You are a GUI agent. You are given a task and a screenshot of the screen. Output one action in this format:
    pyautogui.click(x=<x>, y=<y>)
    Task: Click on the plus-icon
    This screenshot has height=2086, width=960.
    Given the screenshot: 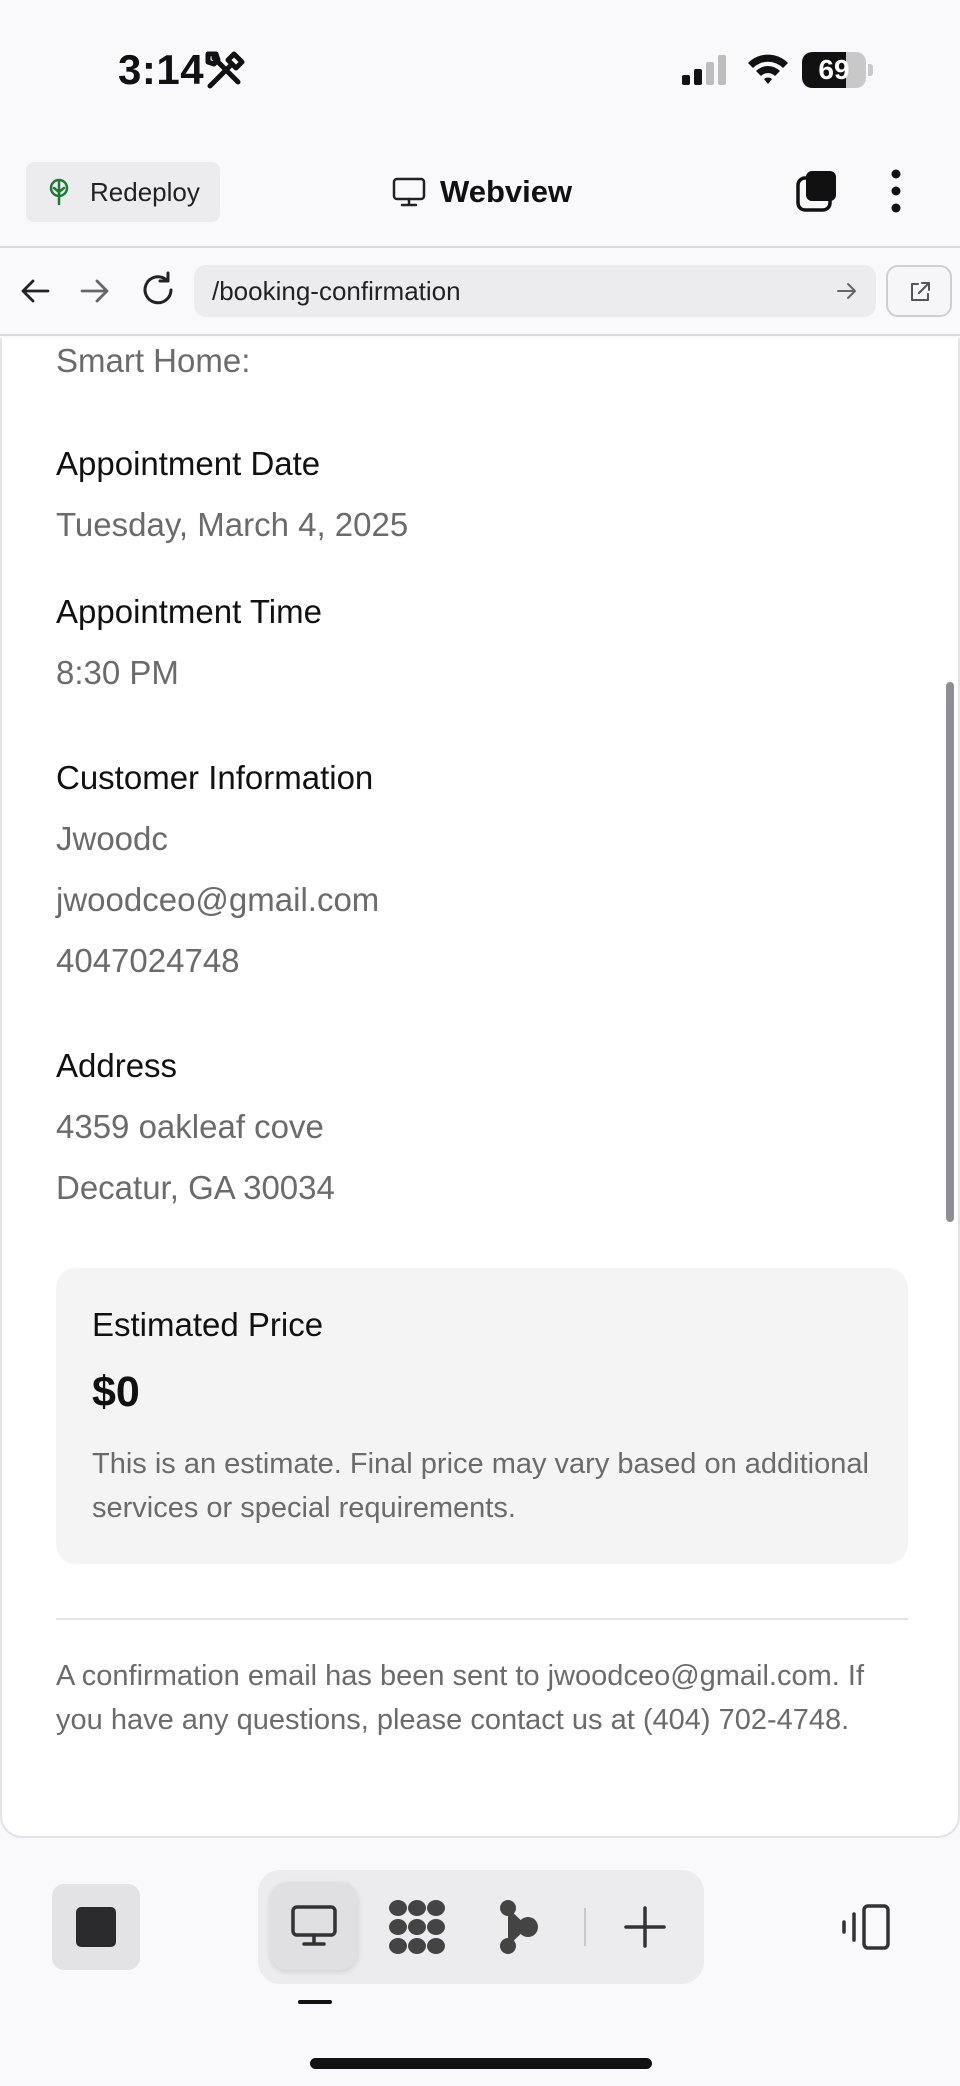 What is the action you would take?
    pyautogui.click(x=645, y=1927)
    